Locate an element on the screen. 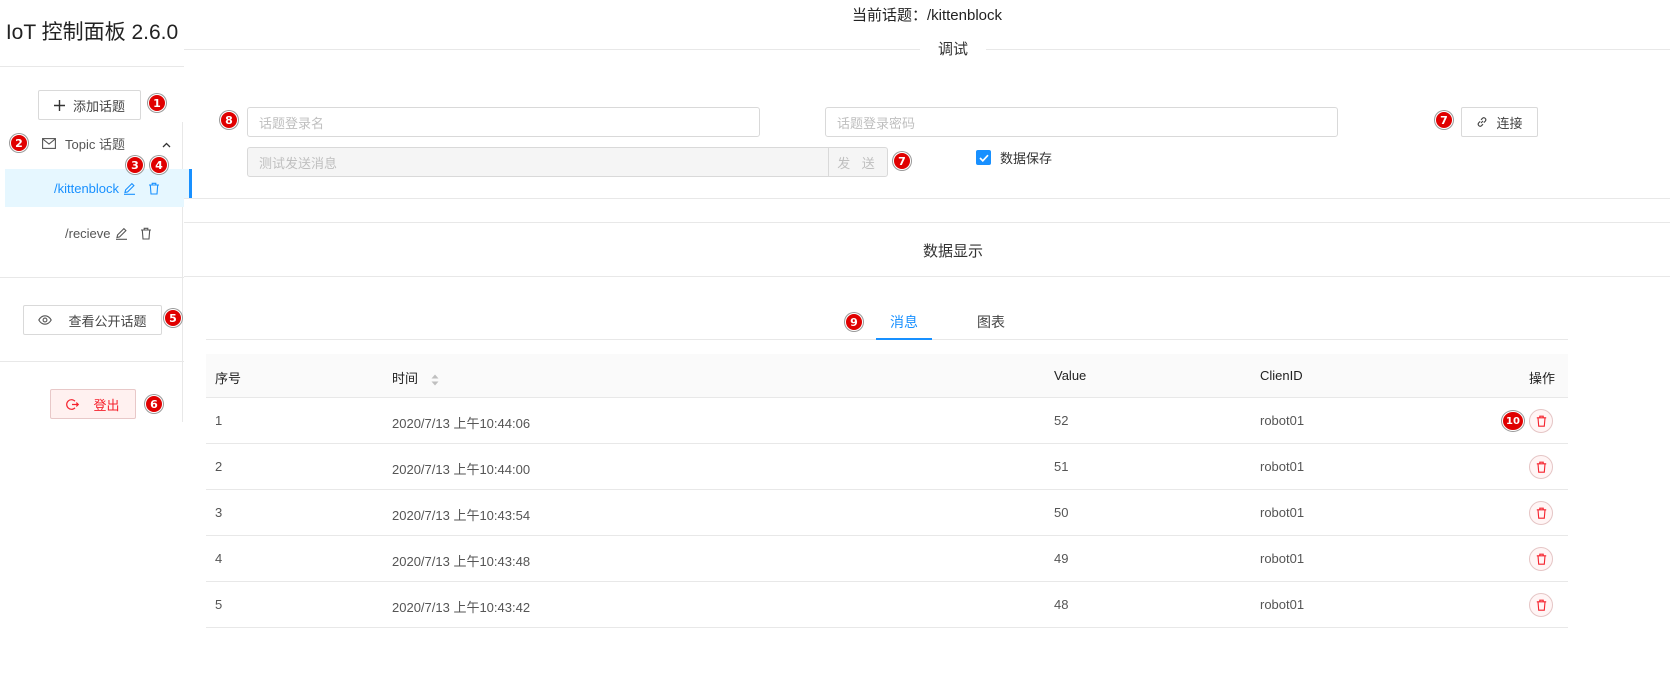 The height and width of the screenshot is (674, 1670). view-public-topics-button: 查看公开话题 is located at coordinates (92, 320).